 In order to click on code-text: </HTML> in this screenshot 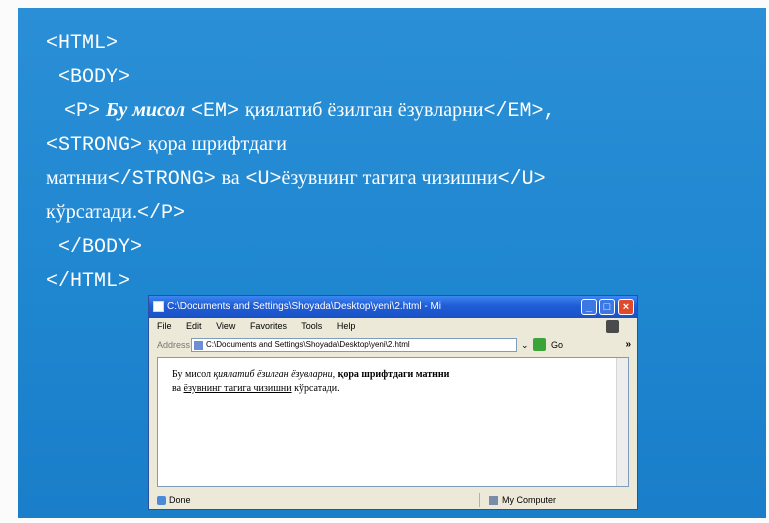, I will do `click(88, 281)`.